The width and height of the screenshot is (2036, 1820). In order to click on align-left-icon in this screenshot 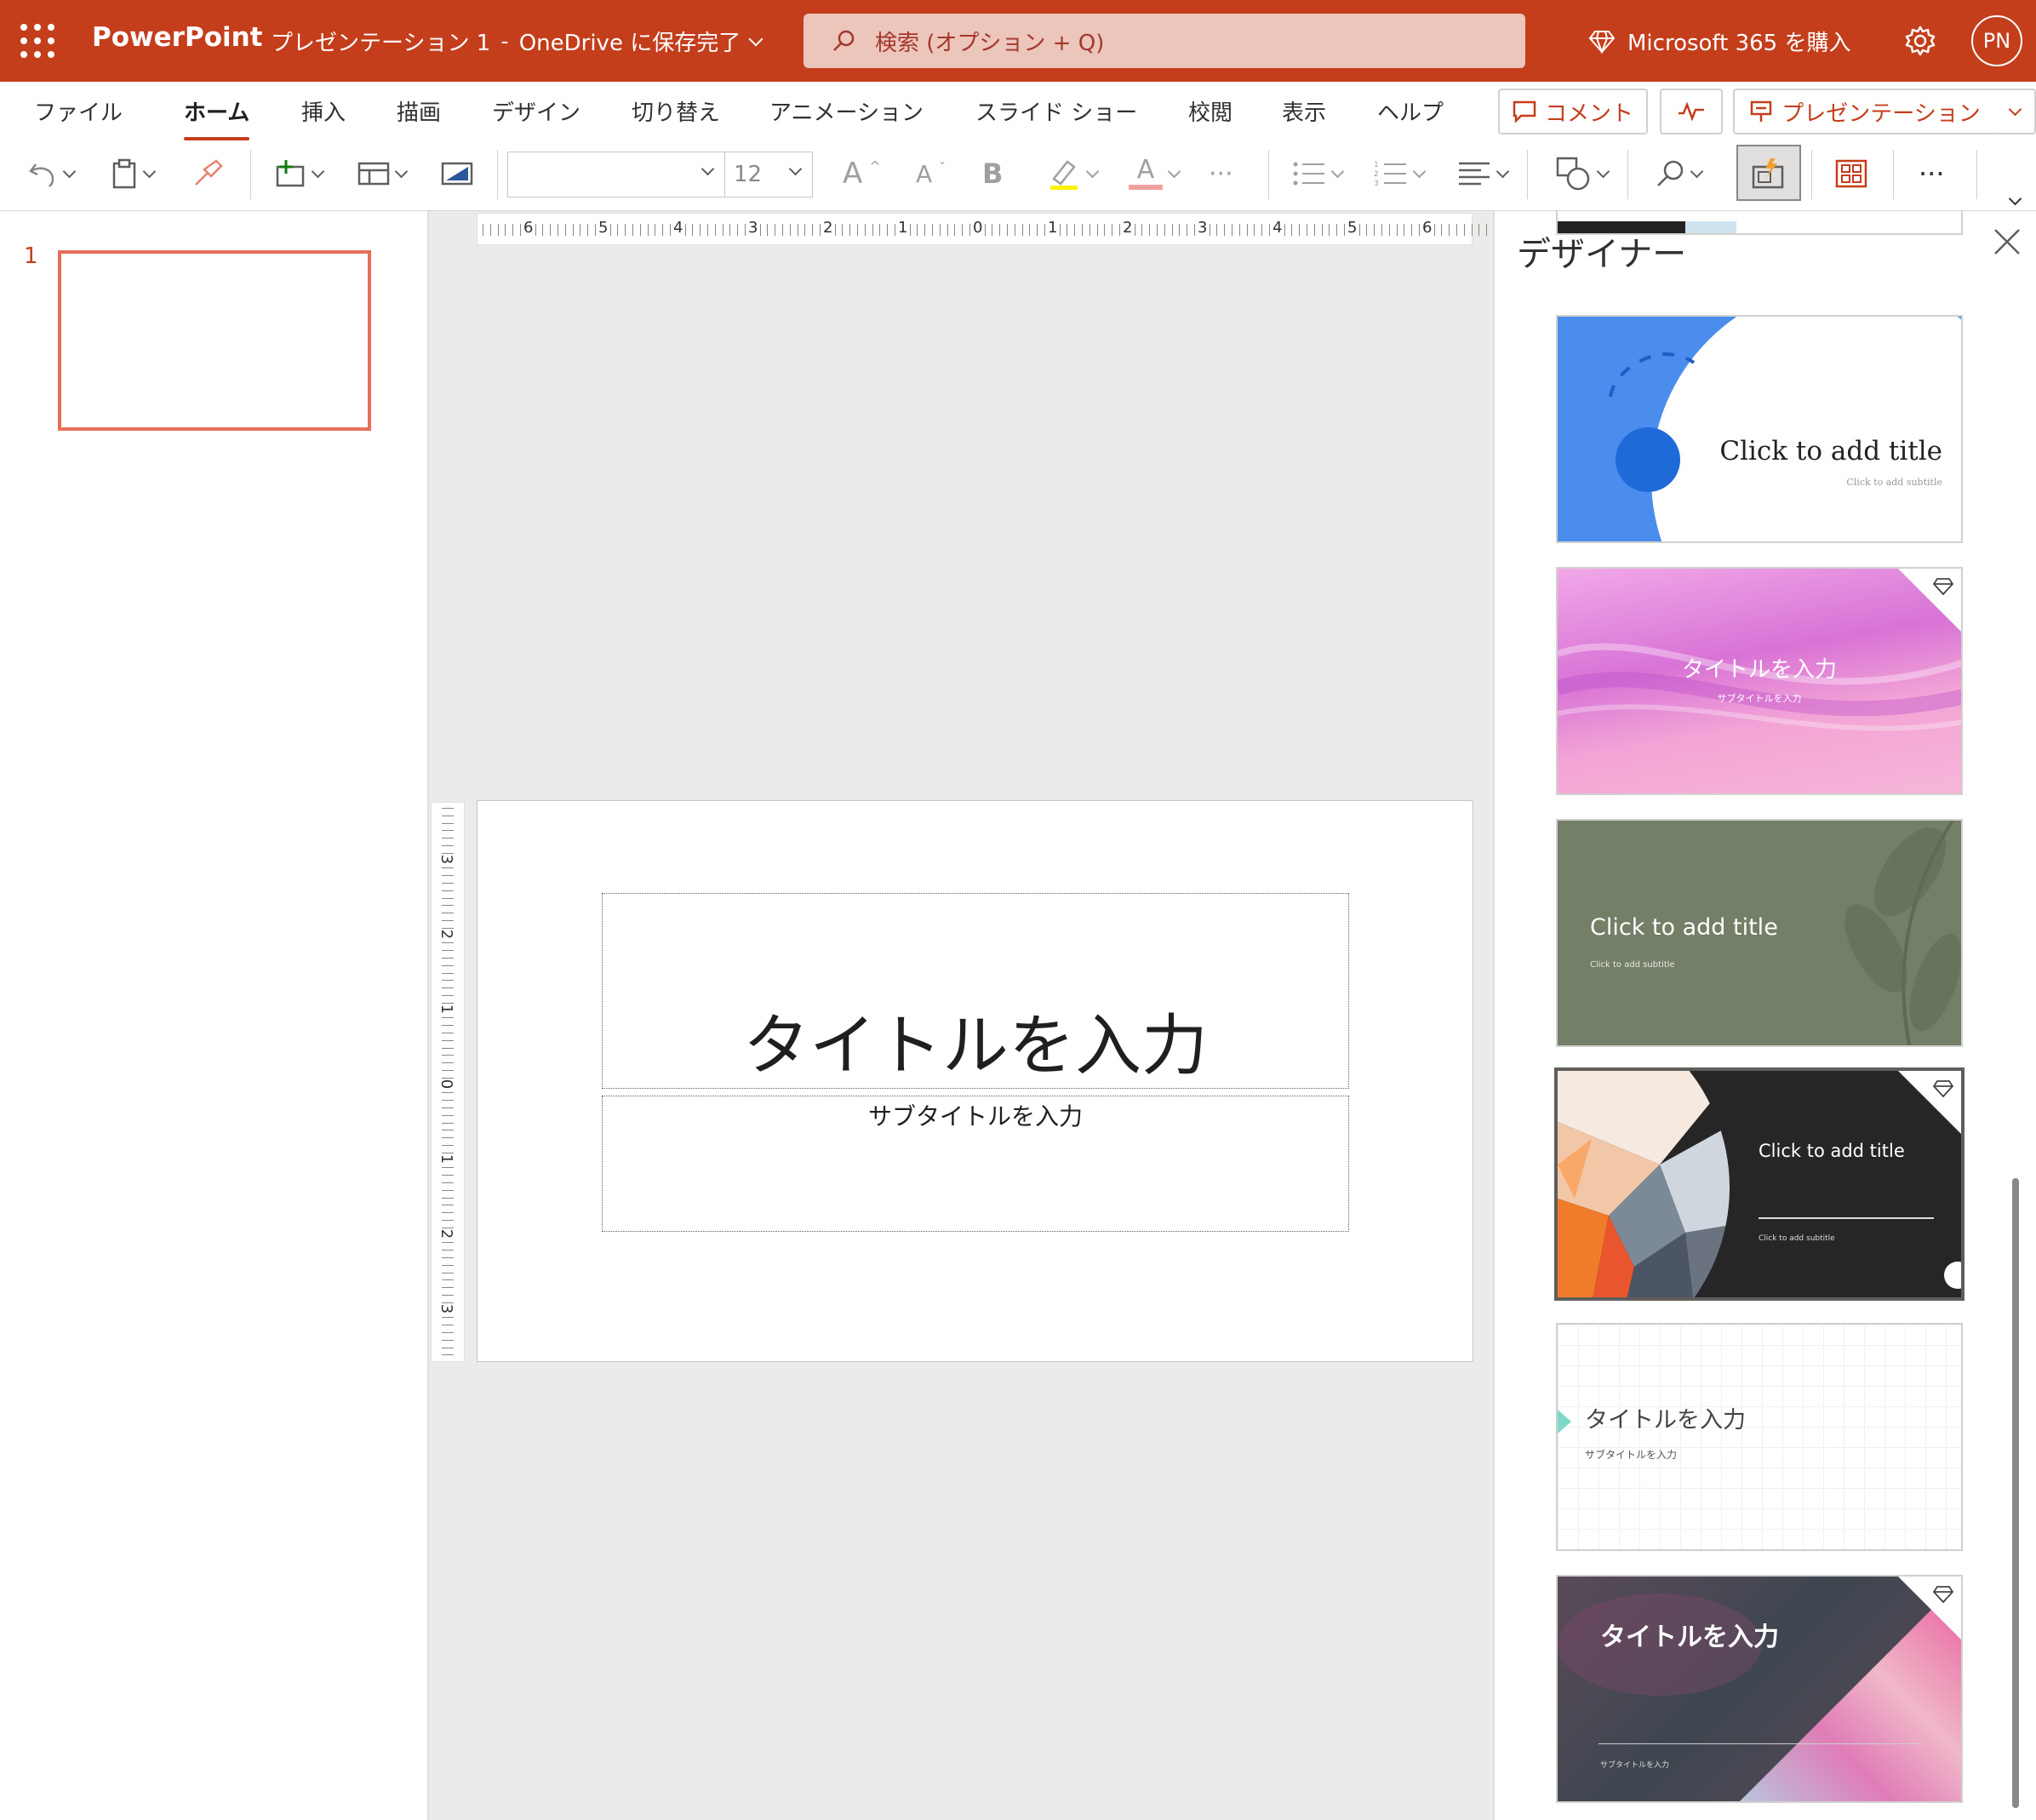, I will do `click(1475, 174)`.